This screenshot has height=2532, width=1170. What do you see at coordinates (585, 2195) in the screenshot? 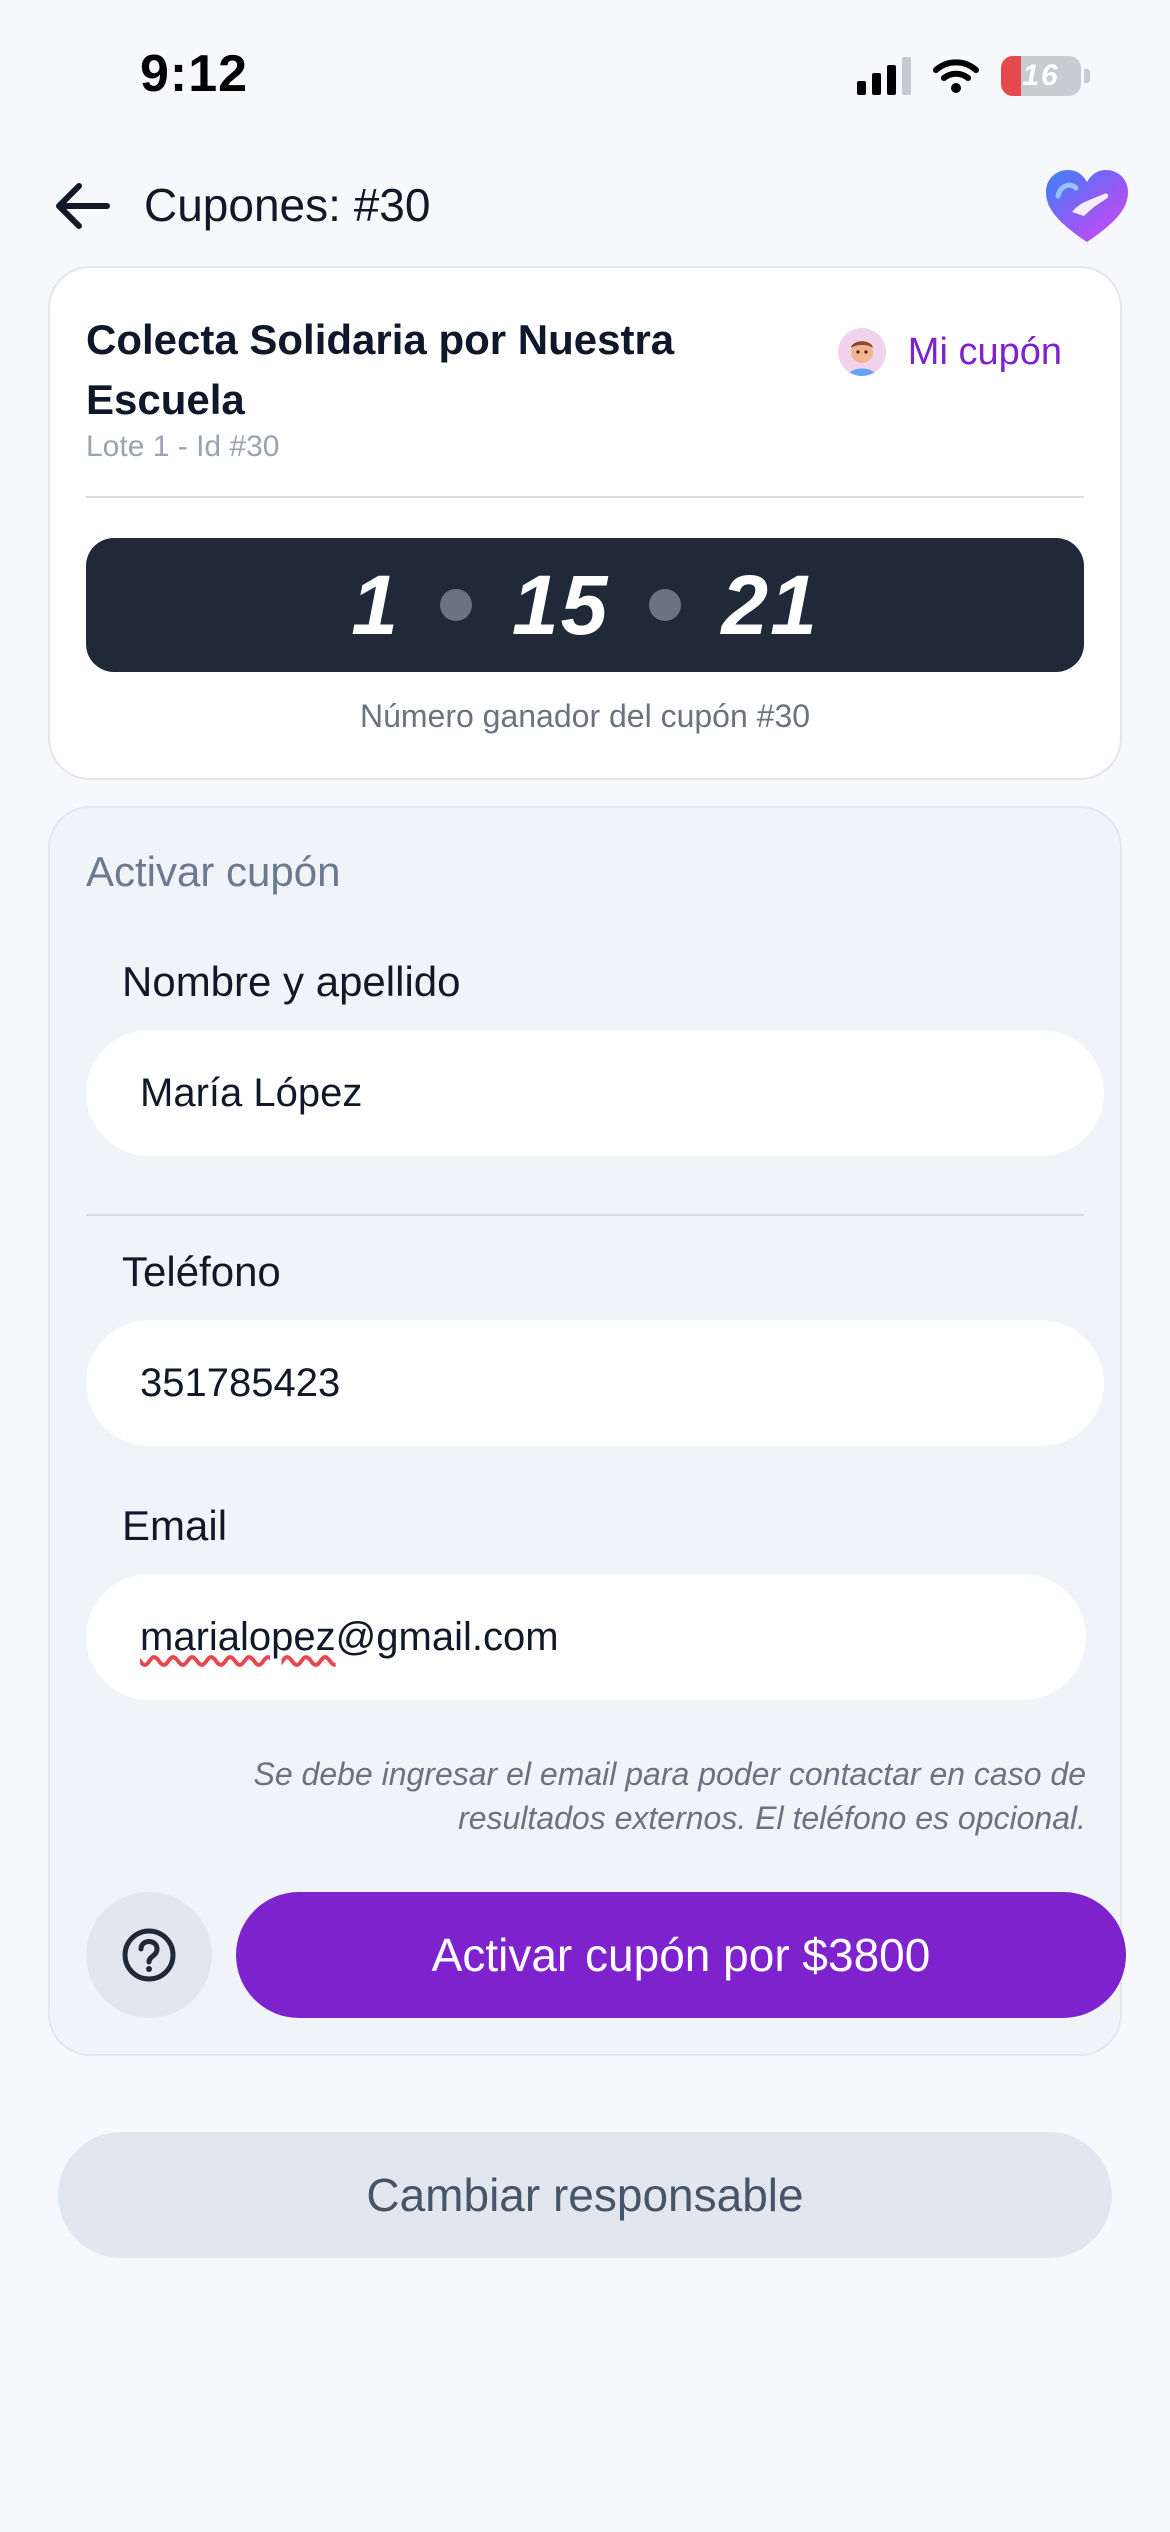
I see `change-responsible-button: Cambiar responsable` at bounding box center [585, 2195].